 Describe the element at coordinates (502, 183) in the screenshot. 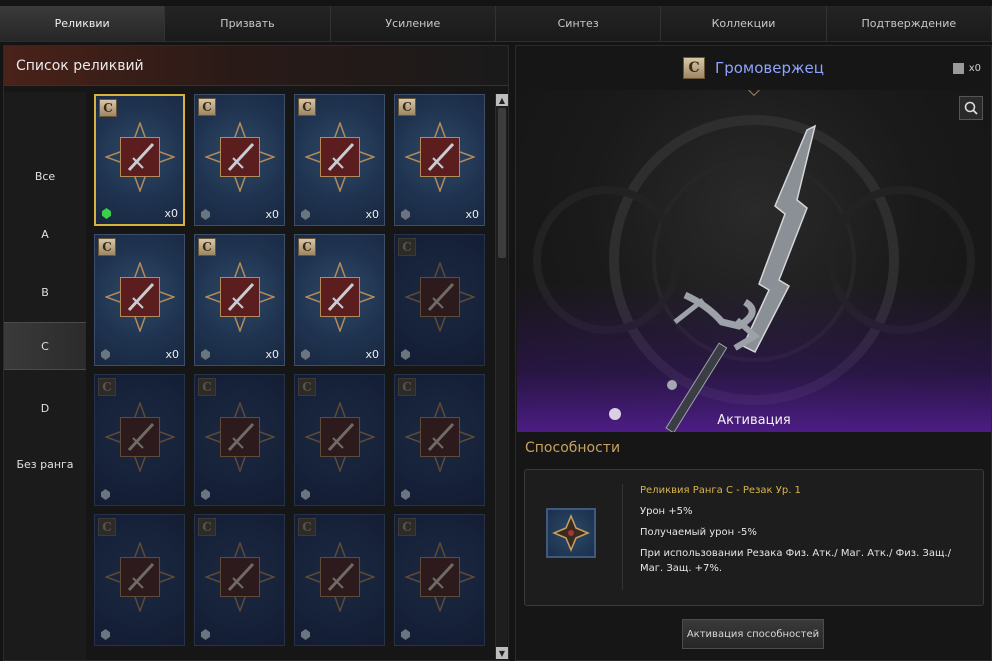

I see `scroll-thumb` at that location.